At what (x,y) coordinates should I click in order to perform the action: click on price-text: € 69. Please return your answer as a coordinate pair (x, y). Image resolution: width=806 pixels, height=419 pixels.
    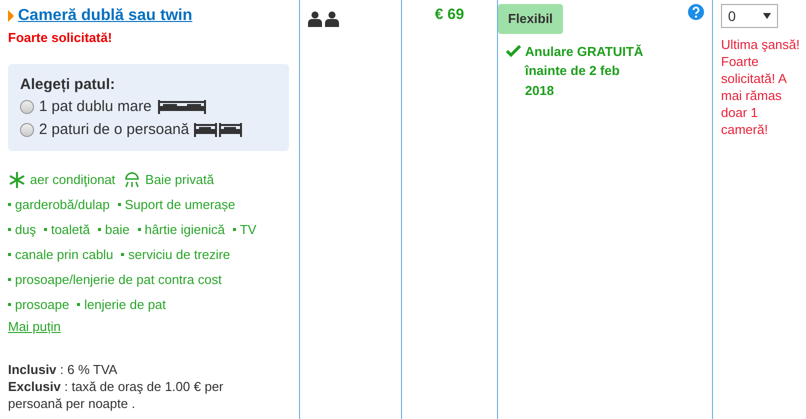
    Looking at the image, I should click on (450, 15).